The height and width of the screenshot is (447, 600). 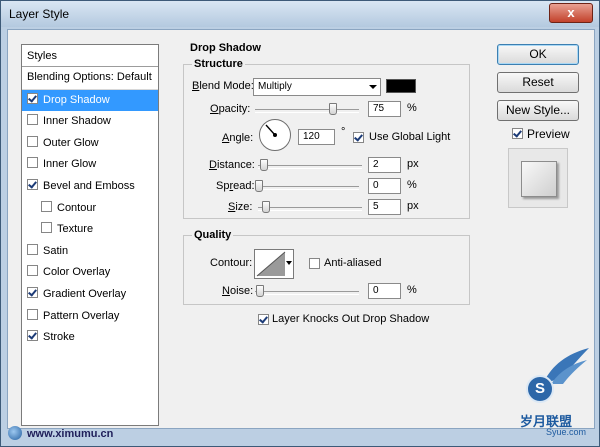 I want to click on angle-unit: °, so click(x=343, y=132).